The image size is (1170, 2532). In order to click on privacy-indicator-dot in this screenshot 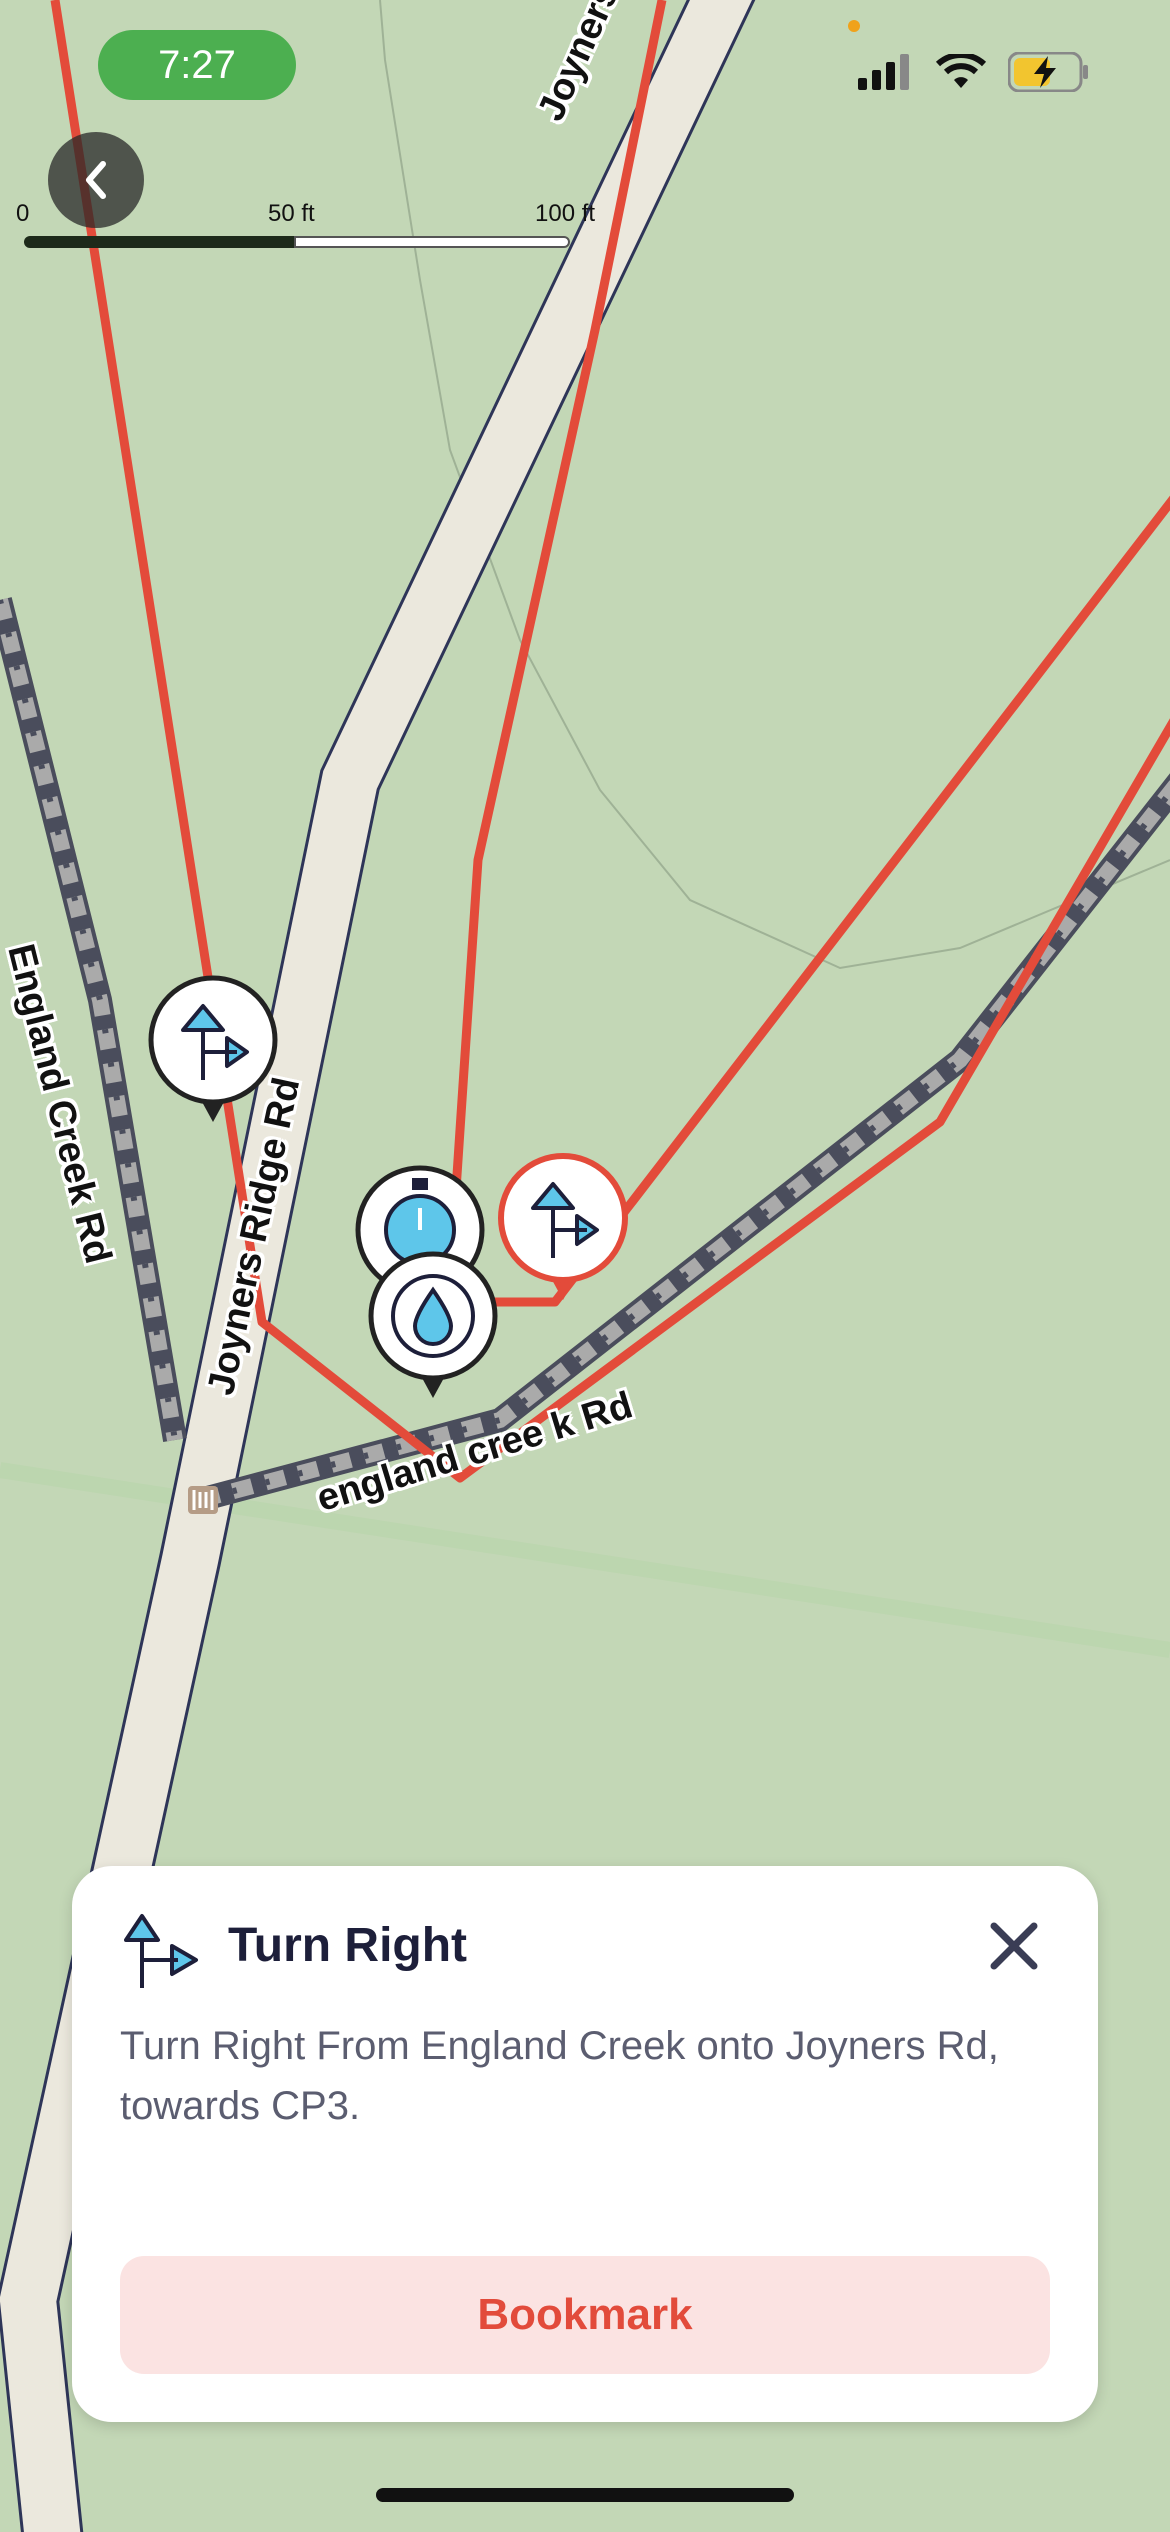, I will do `click(854, 26)`.